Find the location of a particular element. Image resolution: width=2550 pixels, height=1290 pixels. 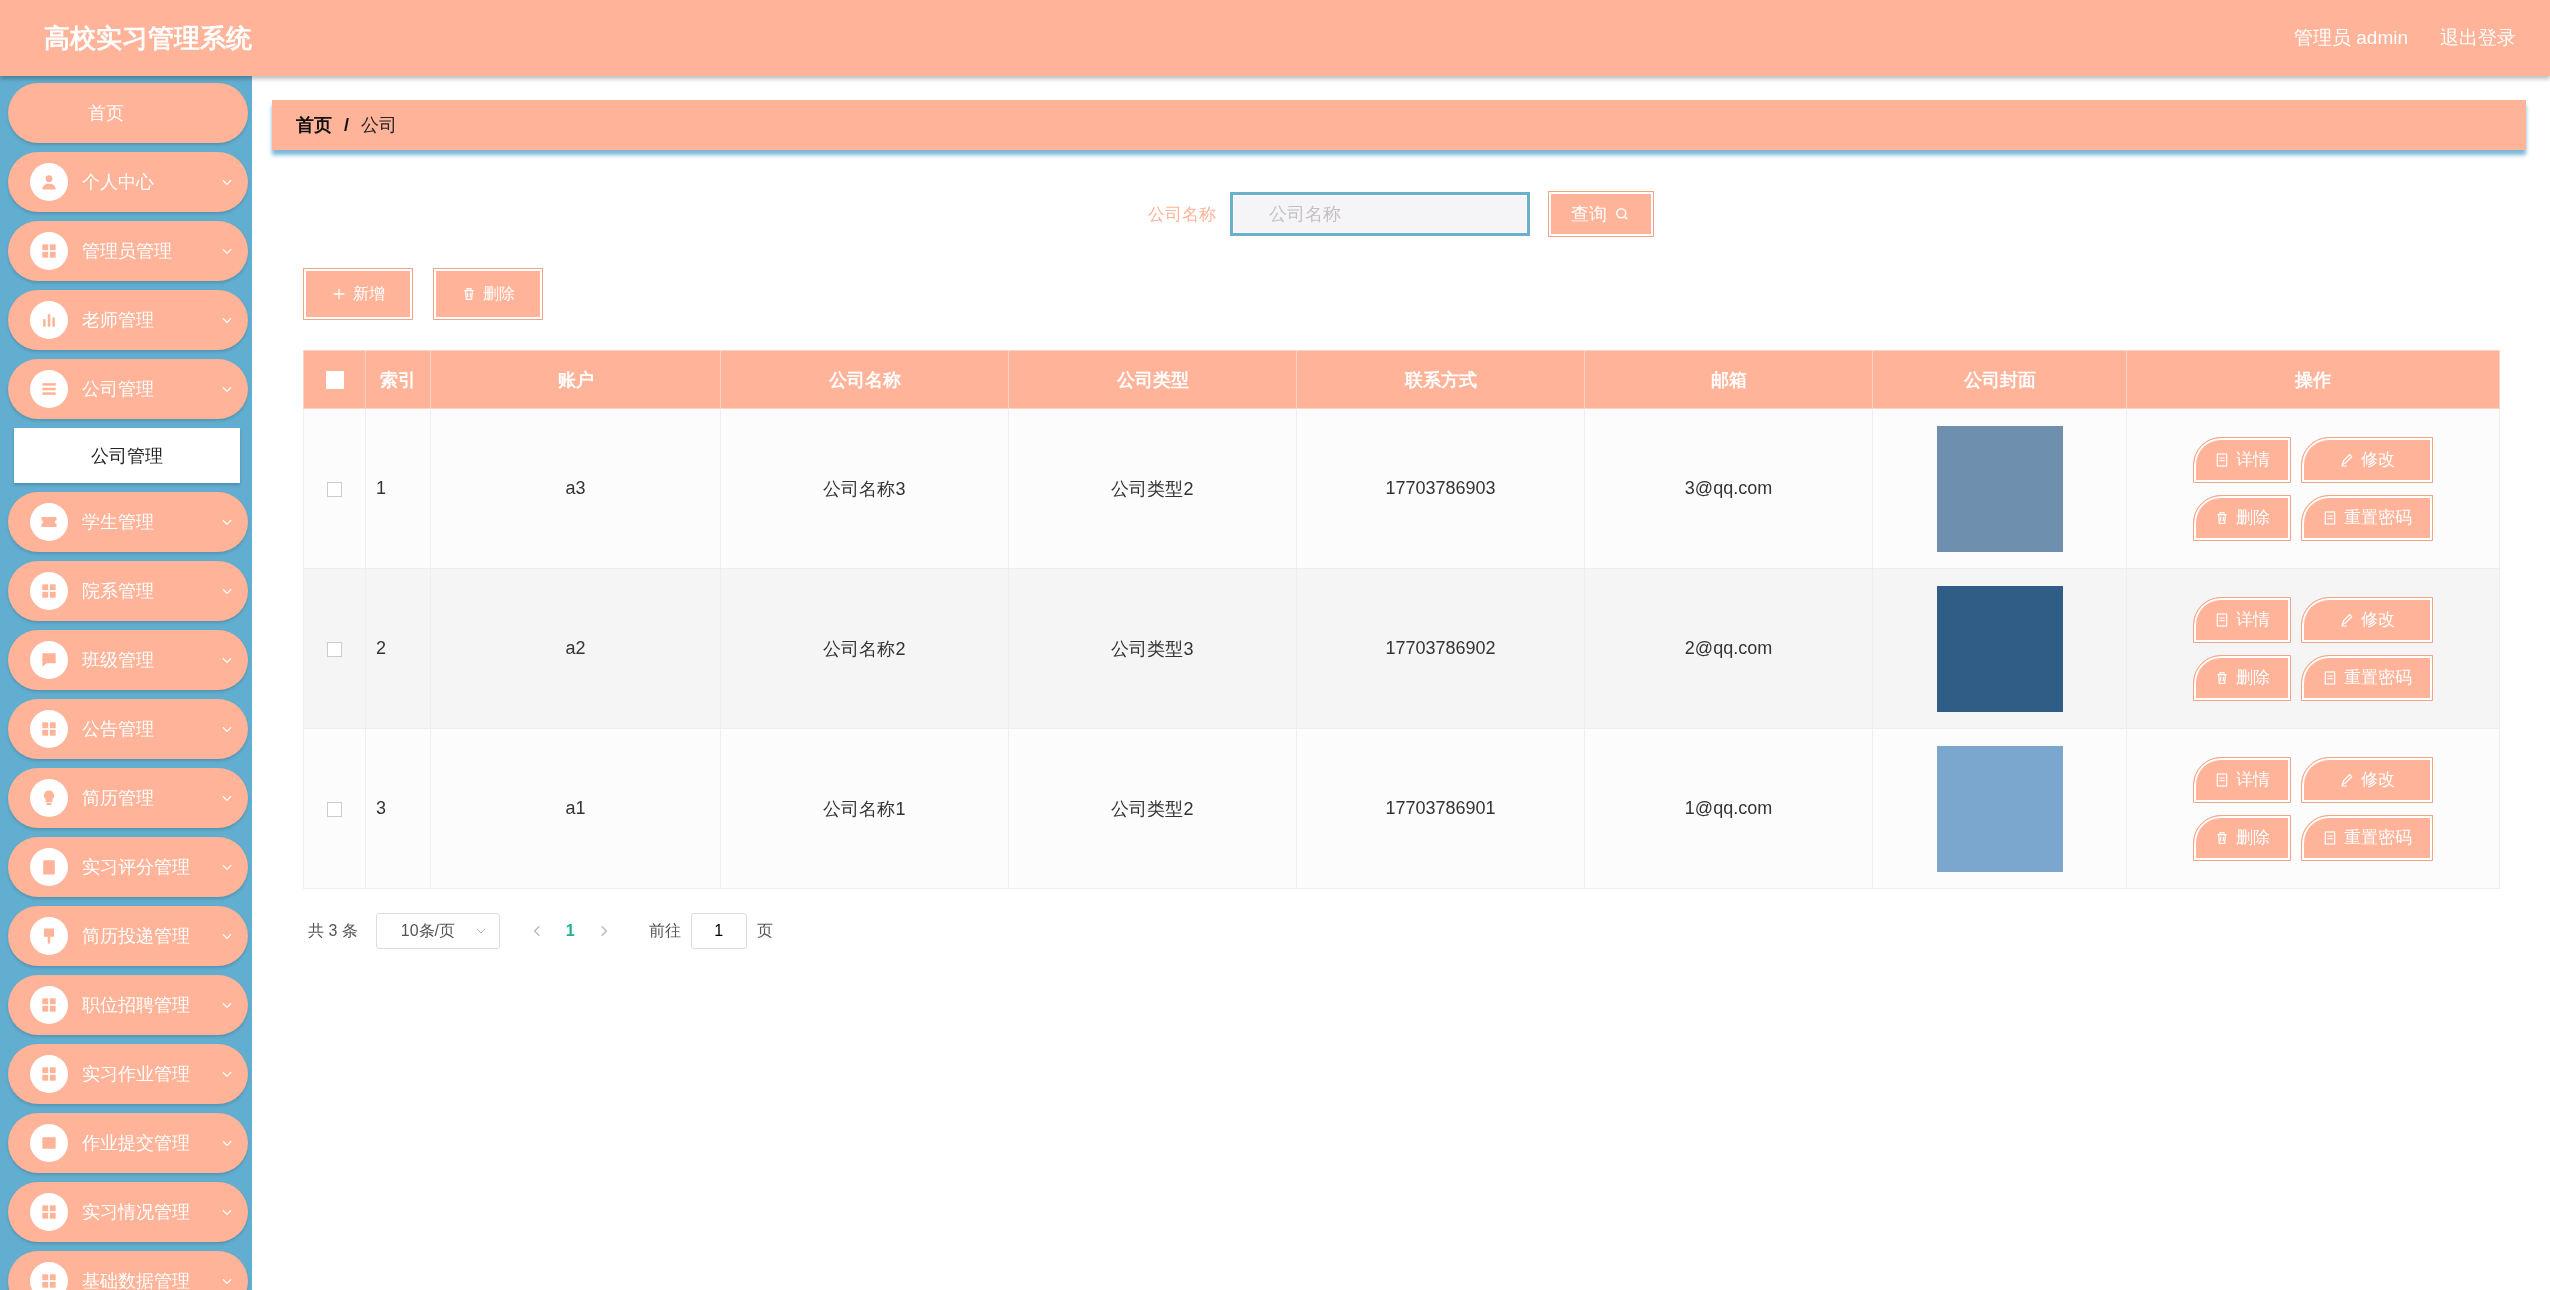

menu-item: 实习作业管理 is located at coordinates (128, 1074).